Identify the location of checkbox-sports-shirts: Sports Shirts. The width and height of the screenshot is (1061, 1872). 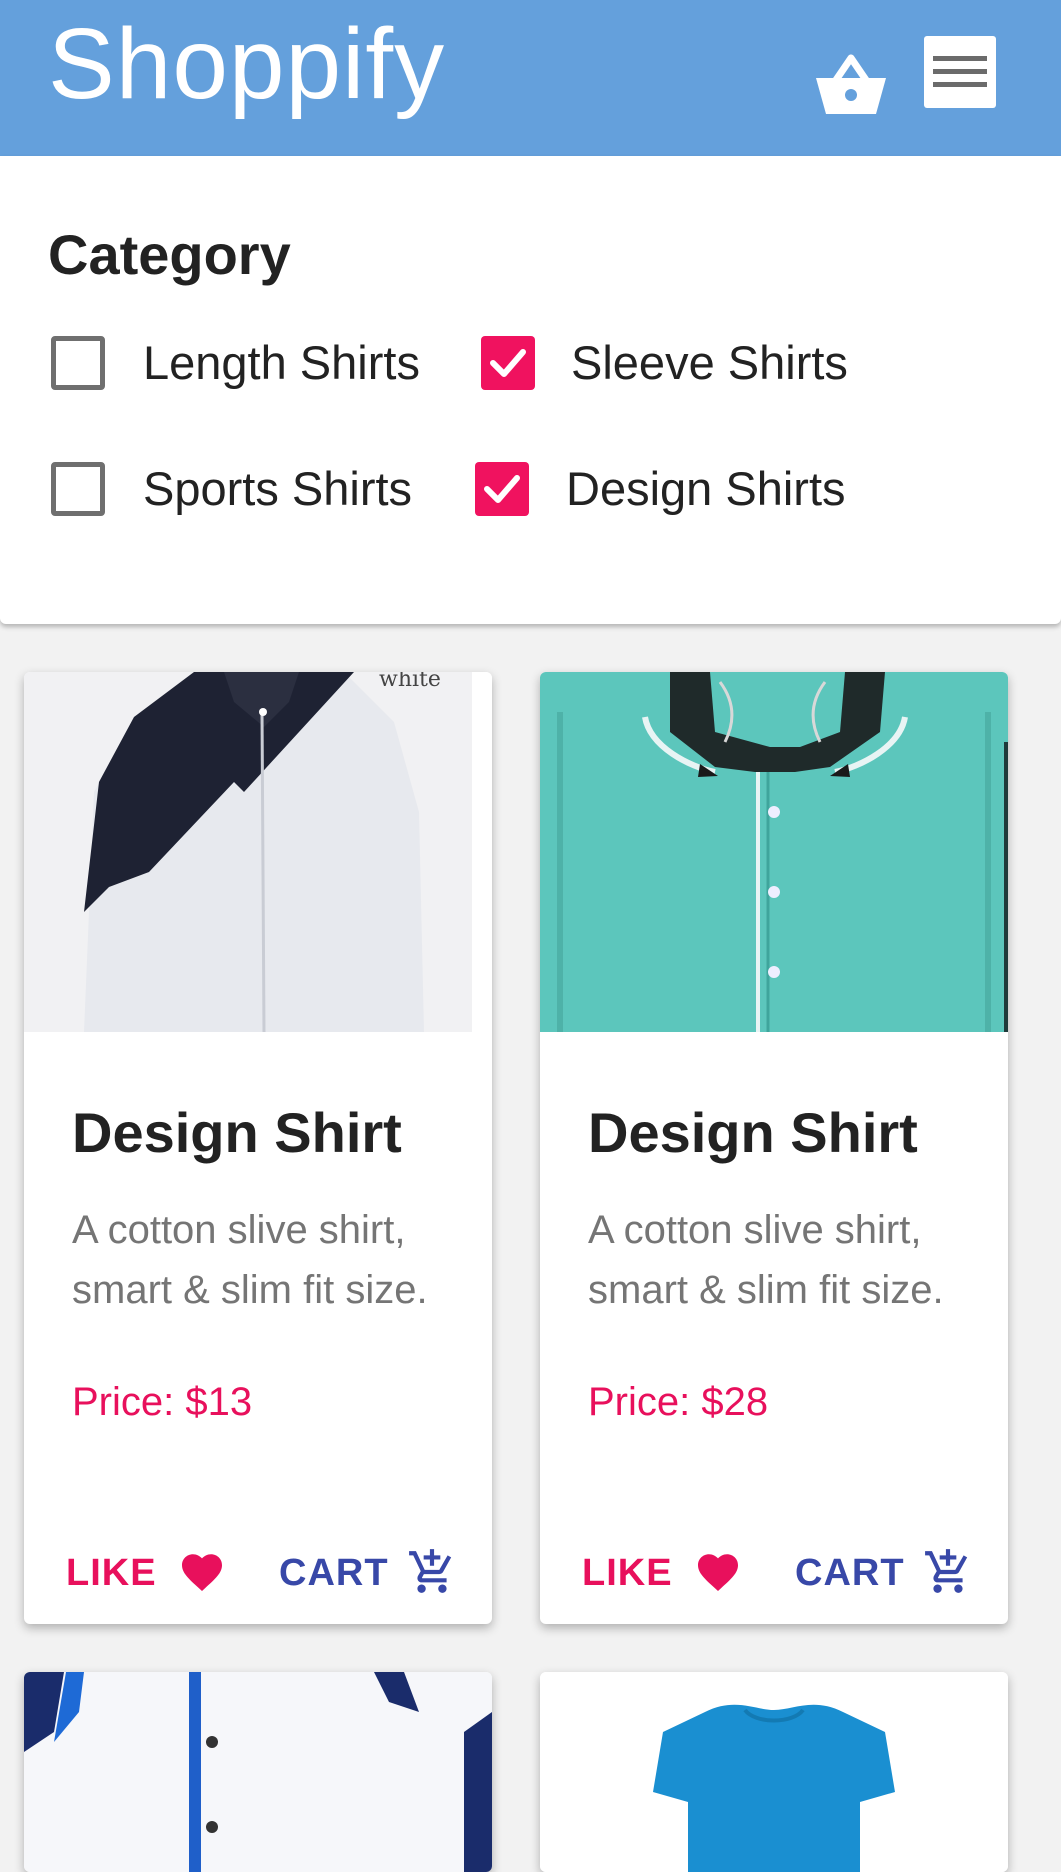
(241, 492).